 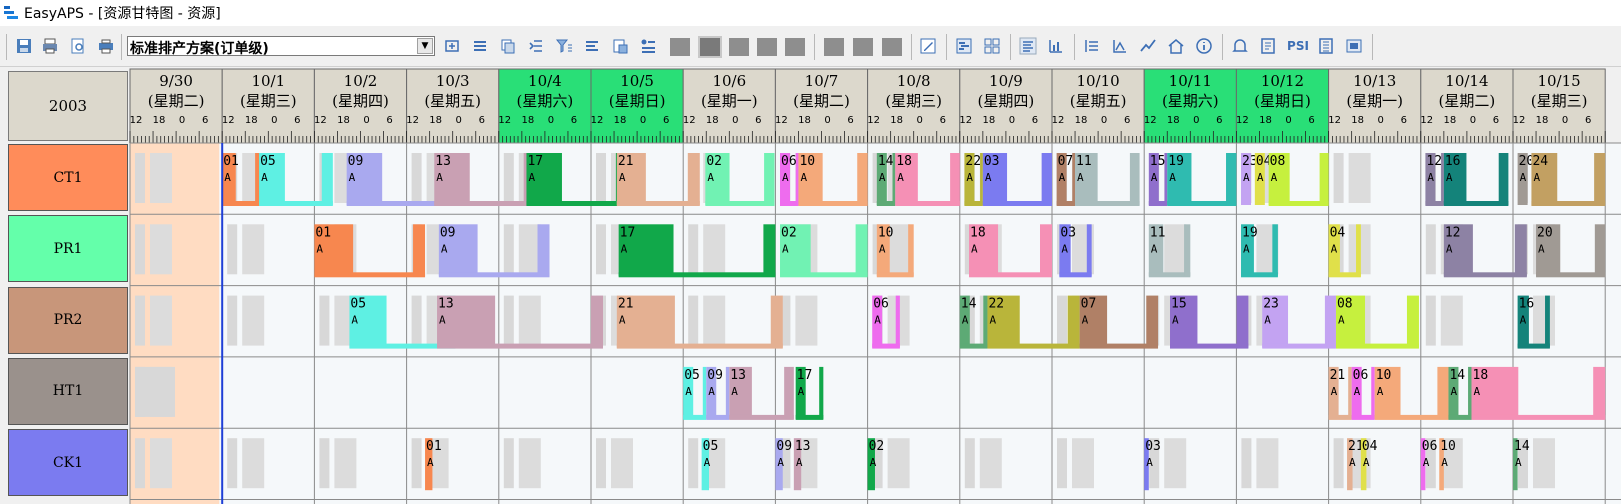 I want to click on zoom-quarter-icon, so click(x=767, y=47).